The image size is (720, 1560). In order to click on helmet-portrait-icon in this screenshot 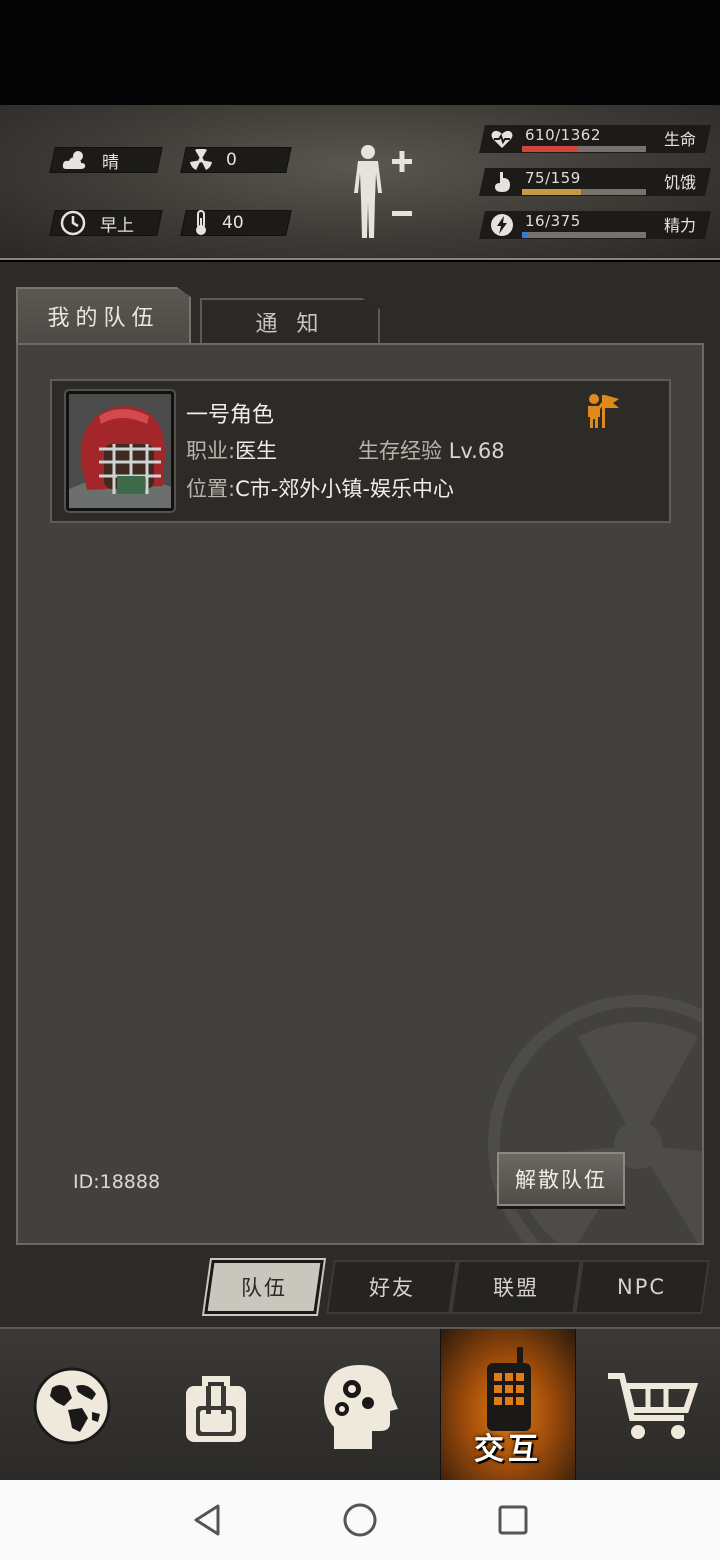, I will do `click(120, 451)`.